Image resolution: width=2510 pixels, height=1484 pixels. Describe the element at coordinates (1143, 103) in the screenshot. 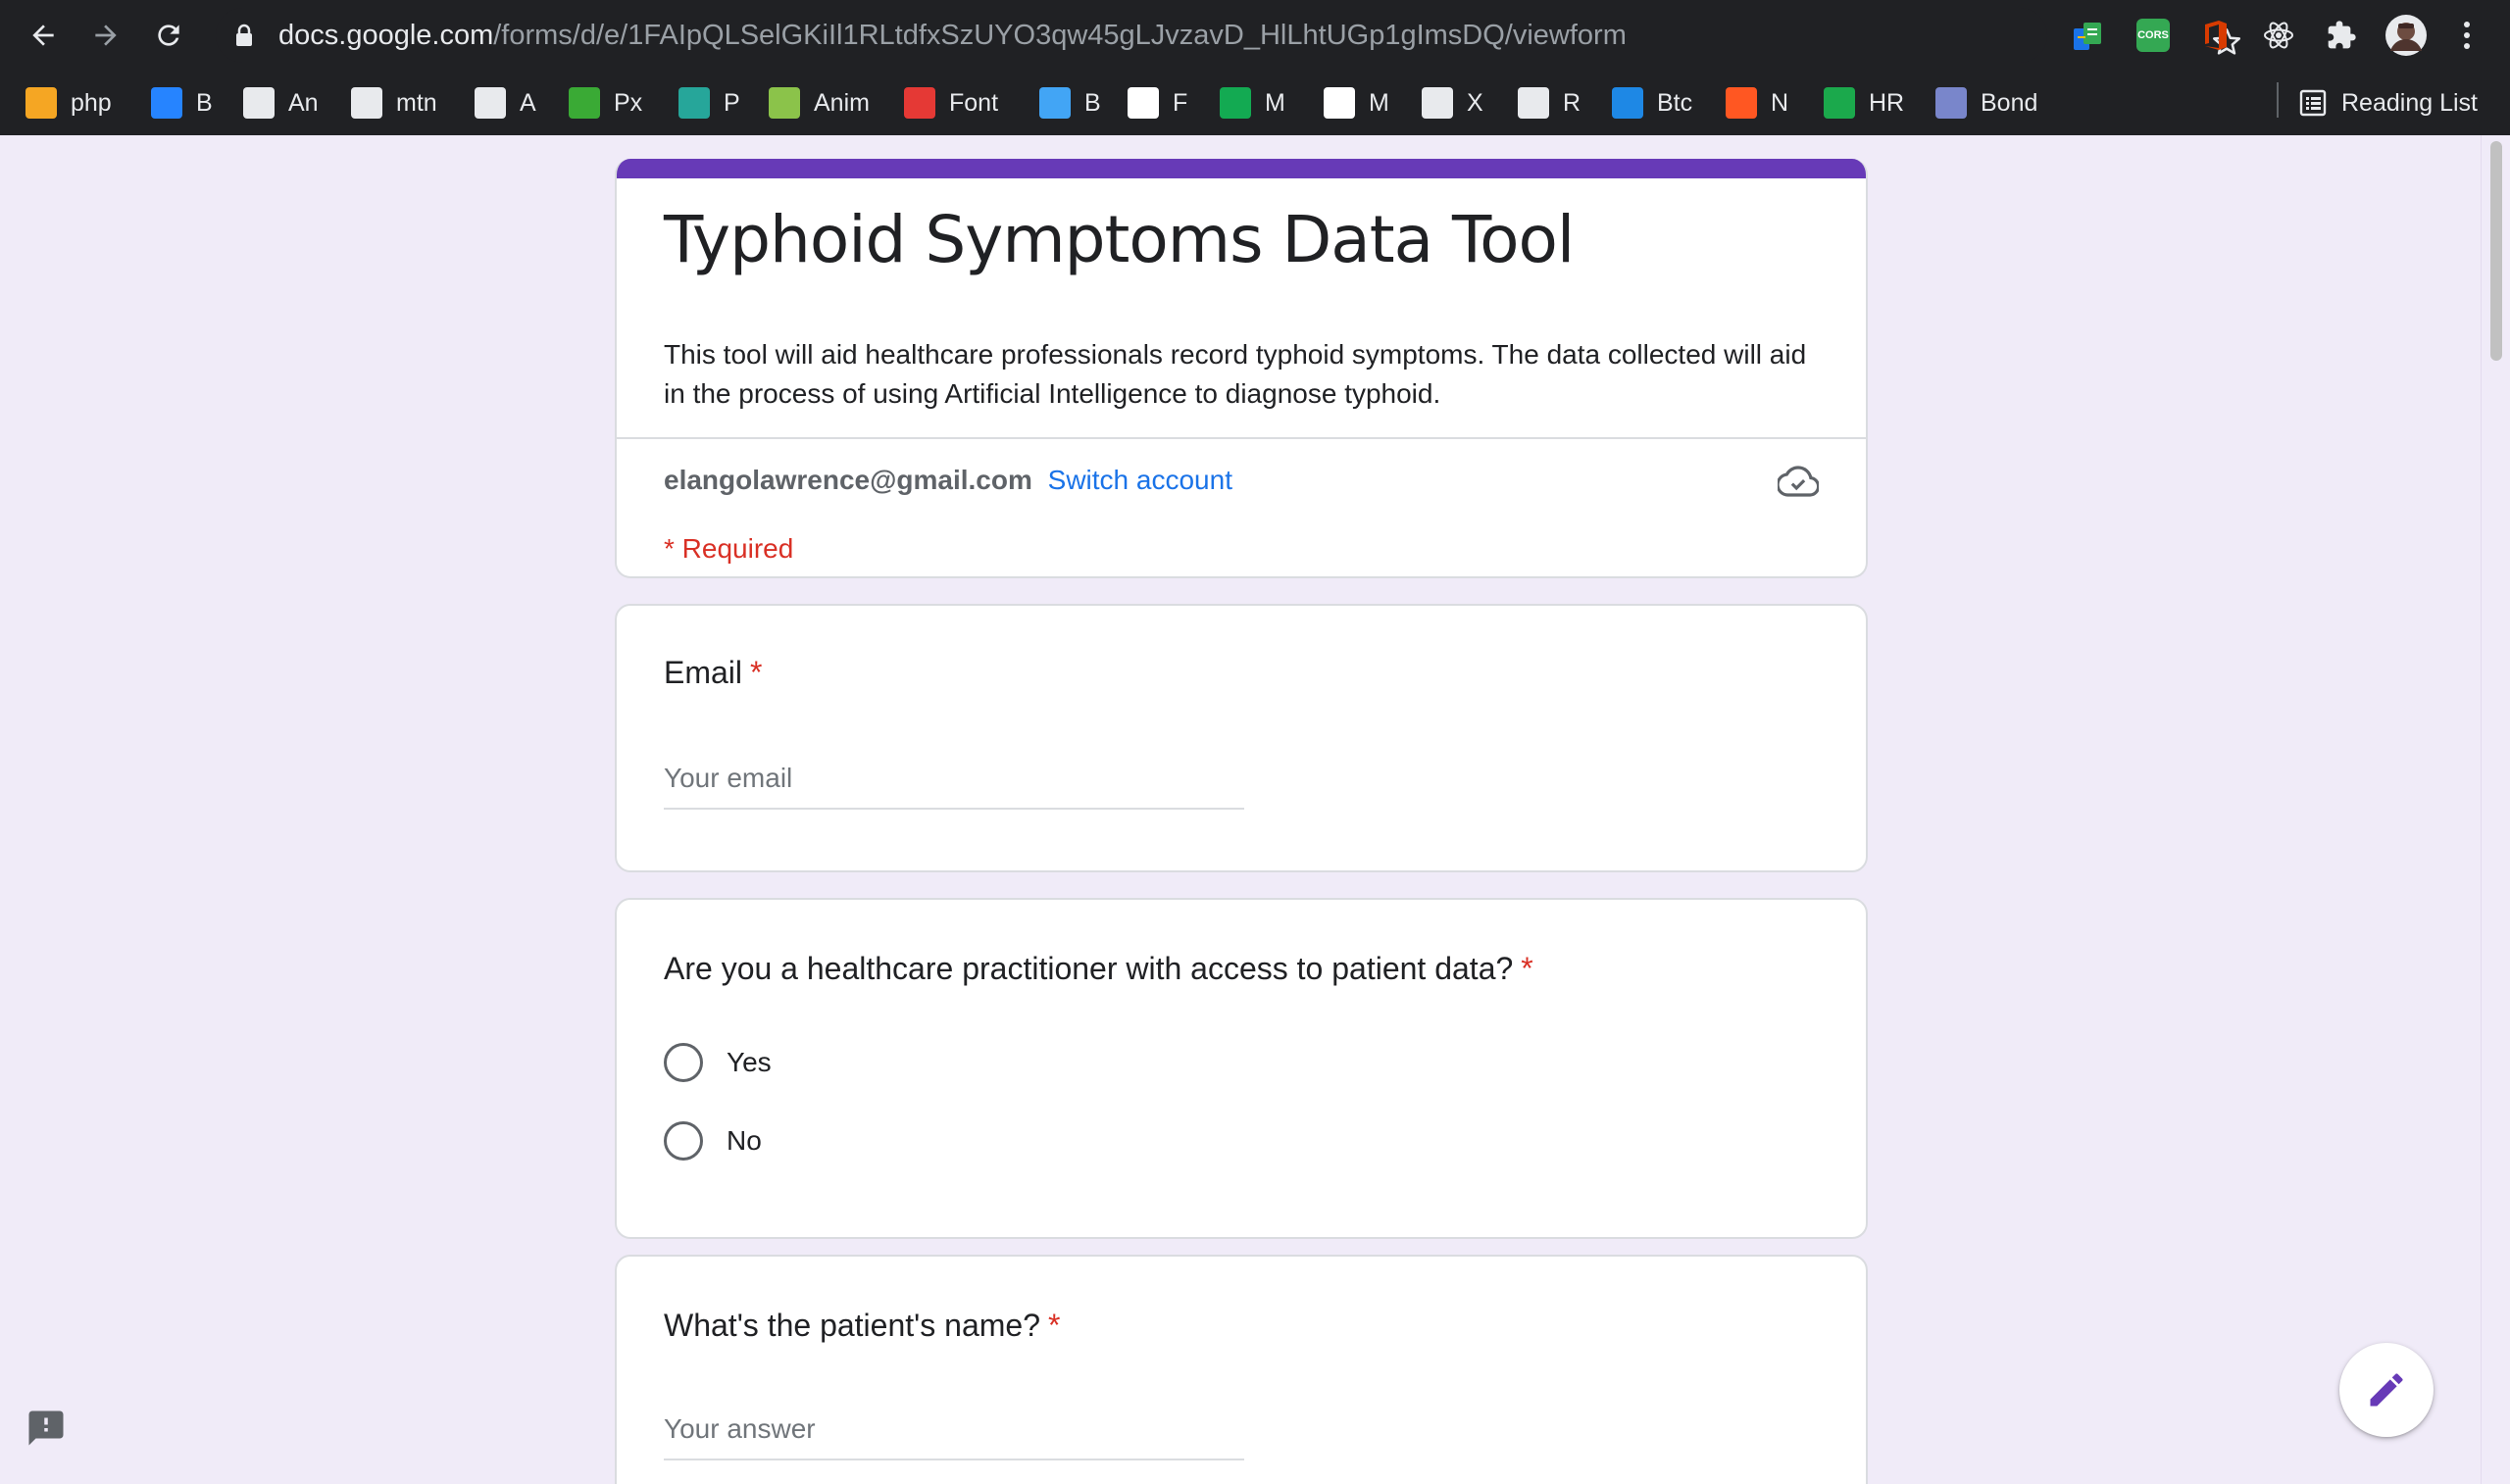

I see `f-icon` at that location.